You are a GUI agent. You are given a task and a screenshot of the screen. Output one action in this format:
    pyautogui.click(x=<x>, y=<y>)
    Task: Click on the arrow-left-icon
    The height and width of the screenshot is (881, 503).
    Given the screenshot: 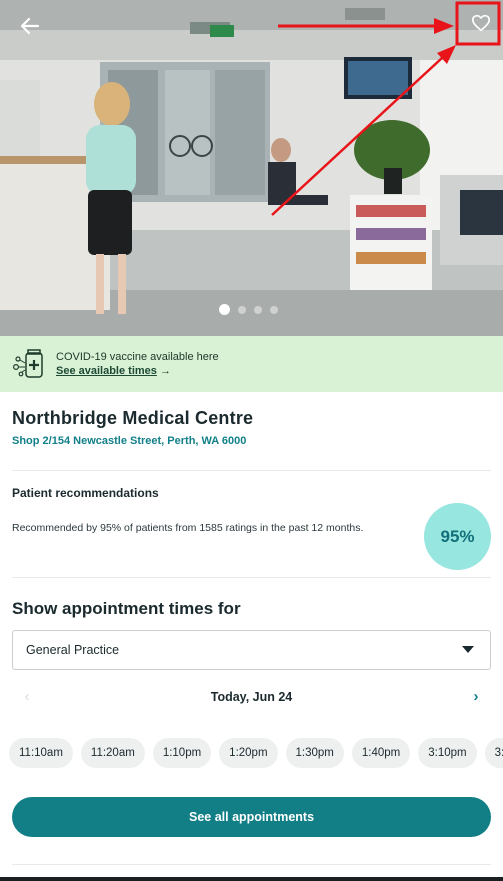 What is the action you would take?
    pyautogui.click(x=30, y=26)
    